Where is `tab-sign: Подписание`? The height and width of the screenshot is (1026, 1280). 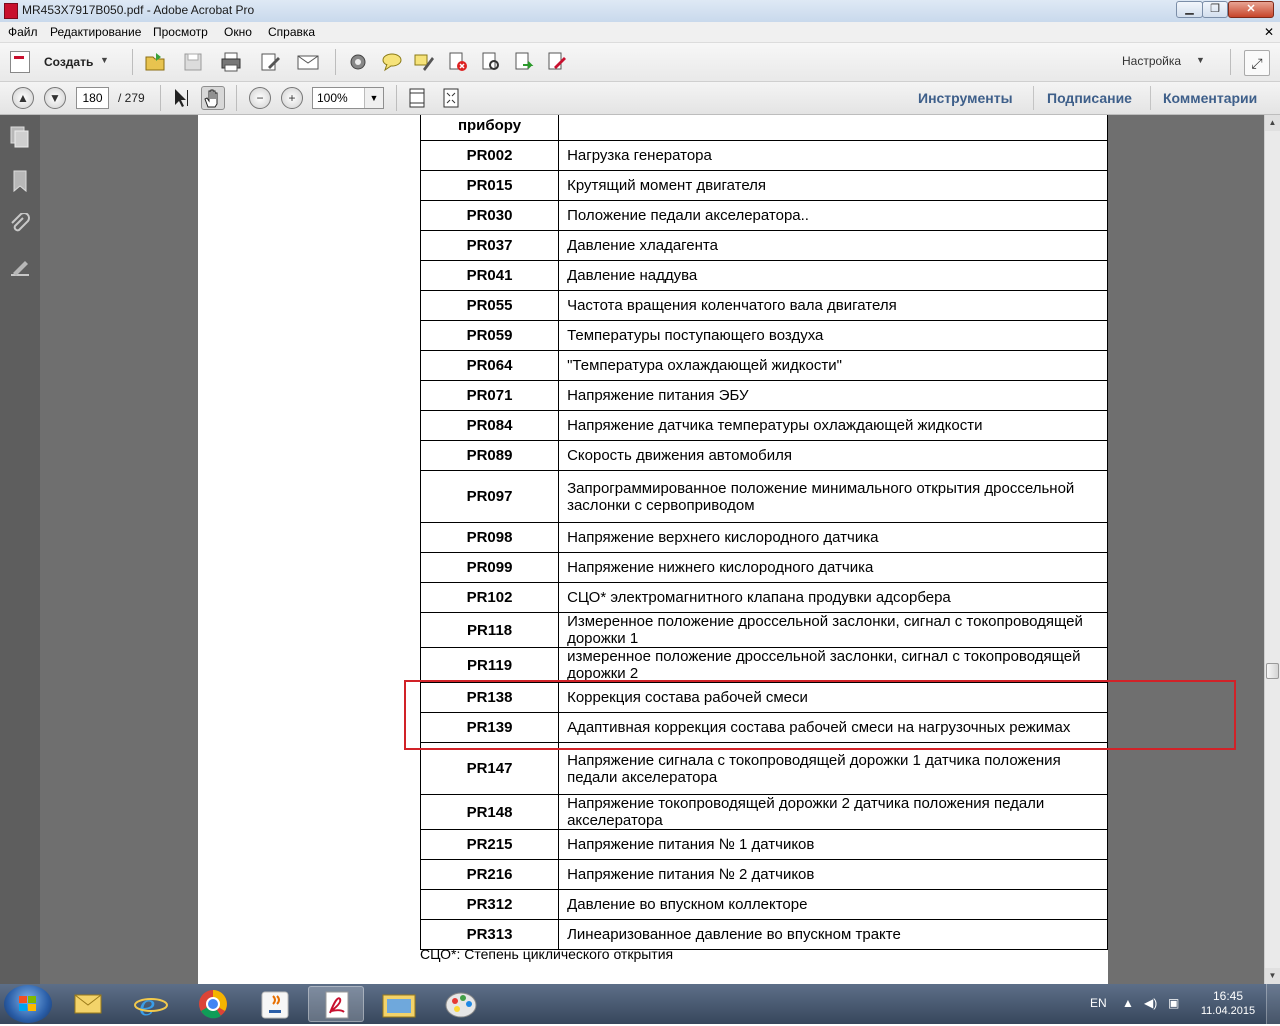 tab-sign: Подписание is located at coordinates (1089, 98).